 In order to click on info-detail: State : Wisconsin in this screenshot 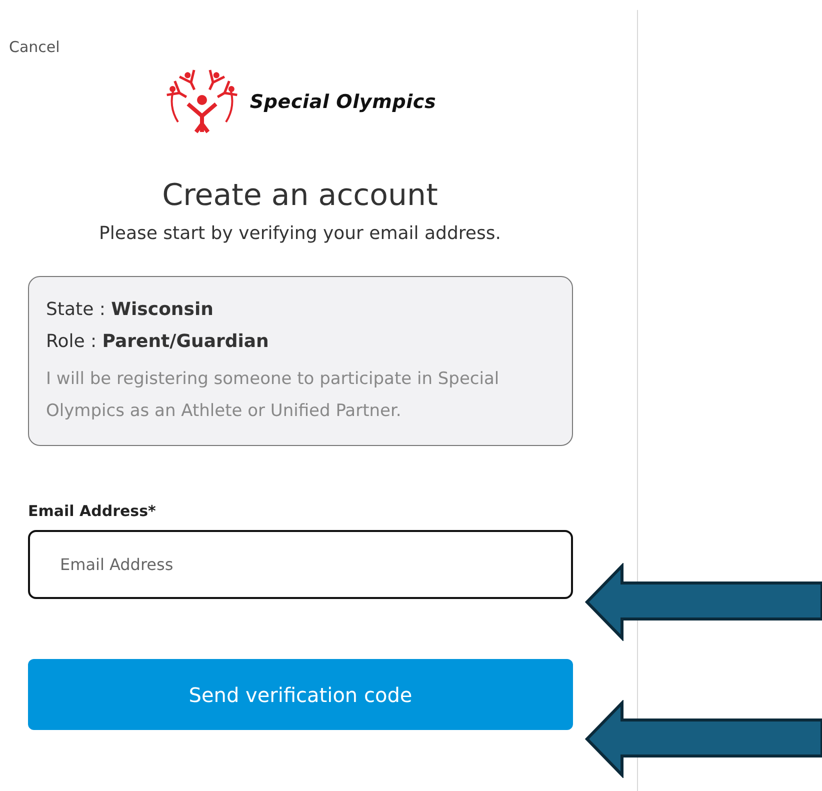, I will do `click(130, 310)`.